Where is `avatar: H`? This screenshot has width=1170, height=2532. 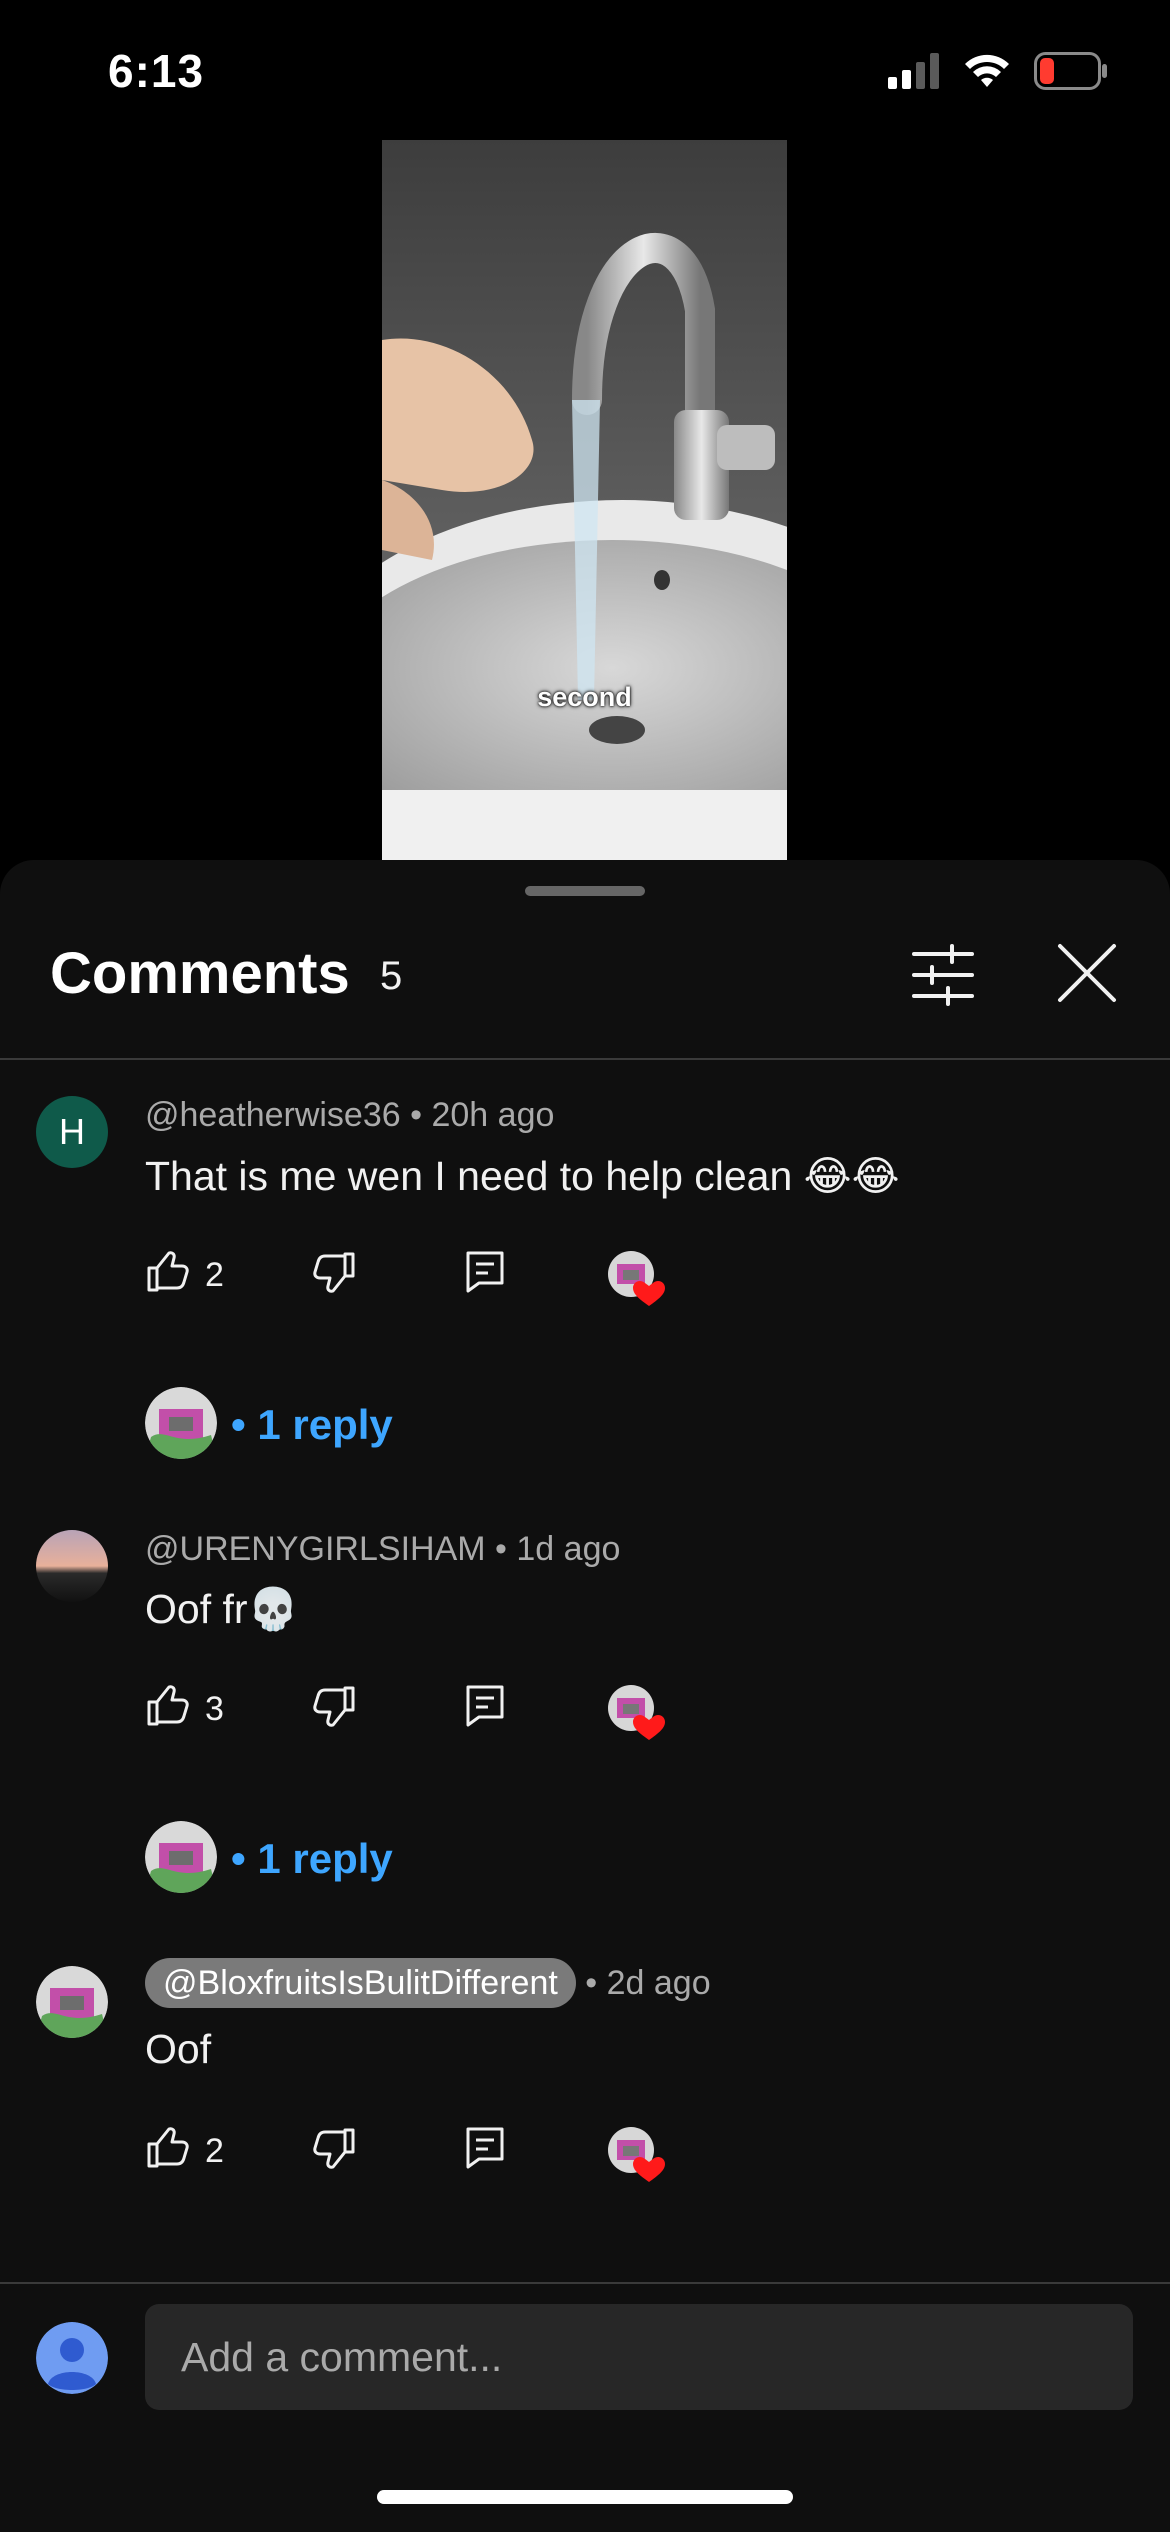 avatar: H is located at coordinates (72, 1132).